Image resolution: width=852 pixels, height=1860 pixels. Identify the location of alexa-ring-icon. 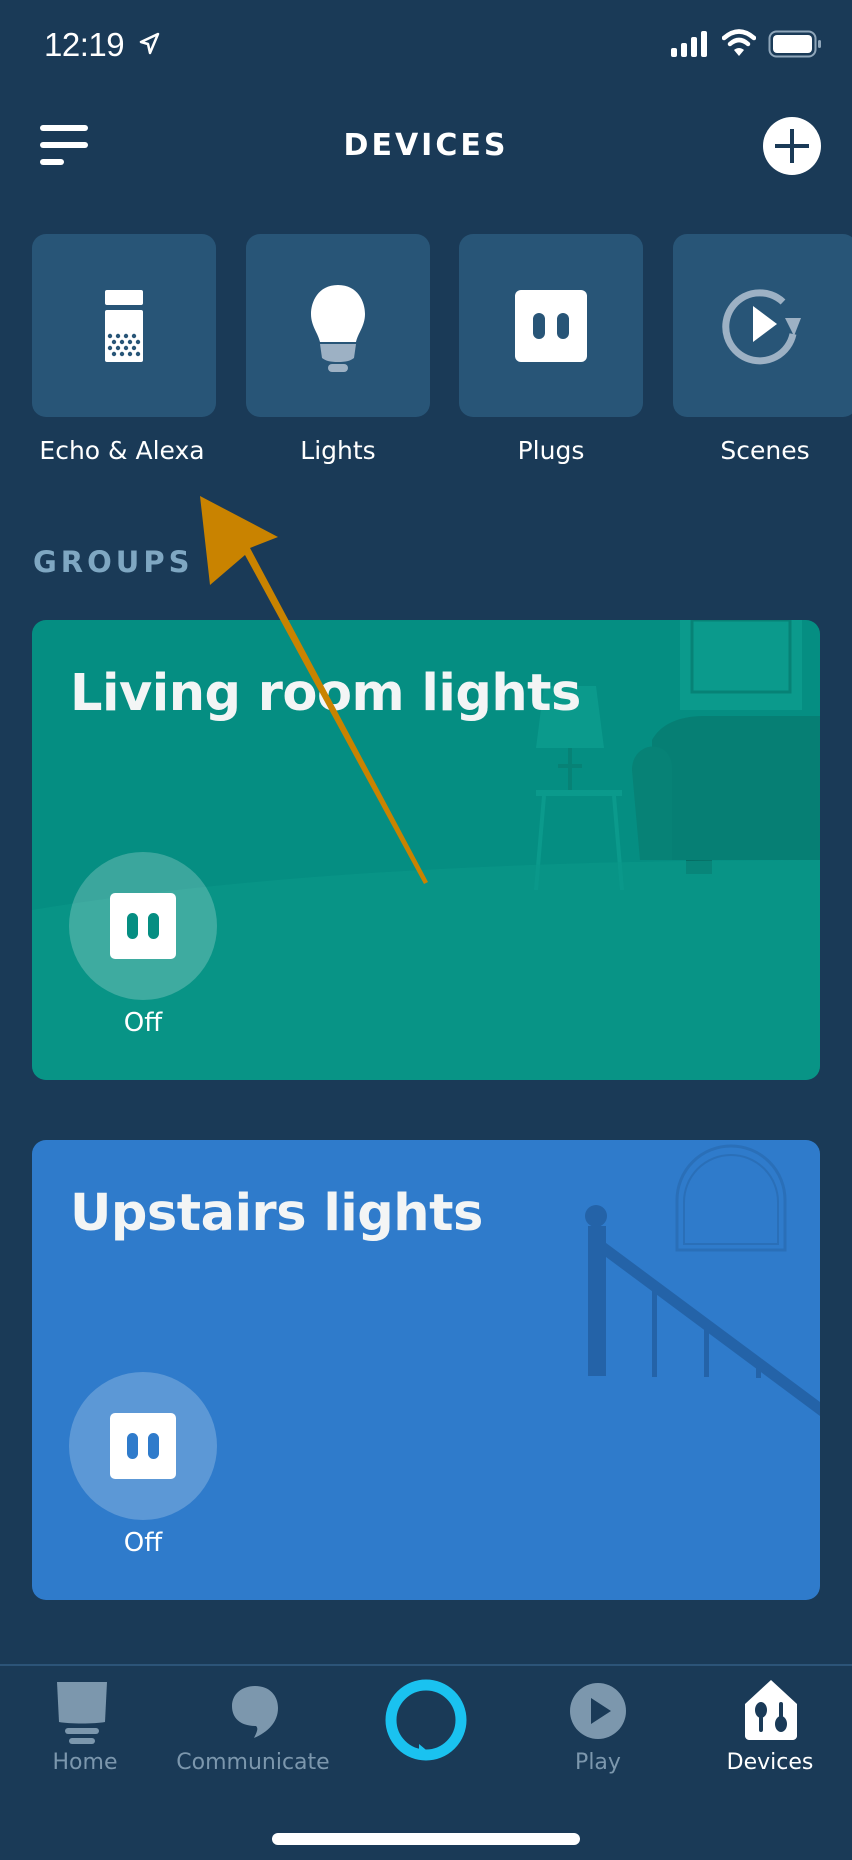
(426, 1720).